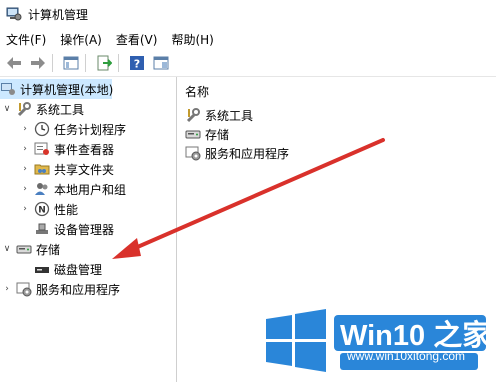 The height and width of the screenshot is (382, 496). I want to click on help-icon: ?, so click(137, 63).